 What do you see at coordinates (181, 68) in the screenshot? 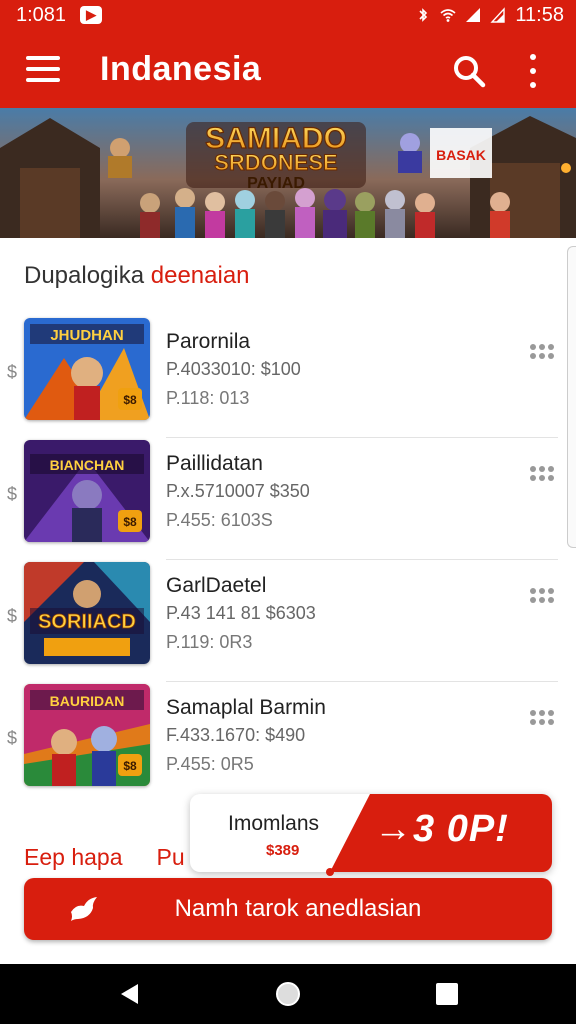
I see `app-title: Indanesia` at bounding box center [181, 68].